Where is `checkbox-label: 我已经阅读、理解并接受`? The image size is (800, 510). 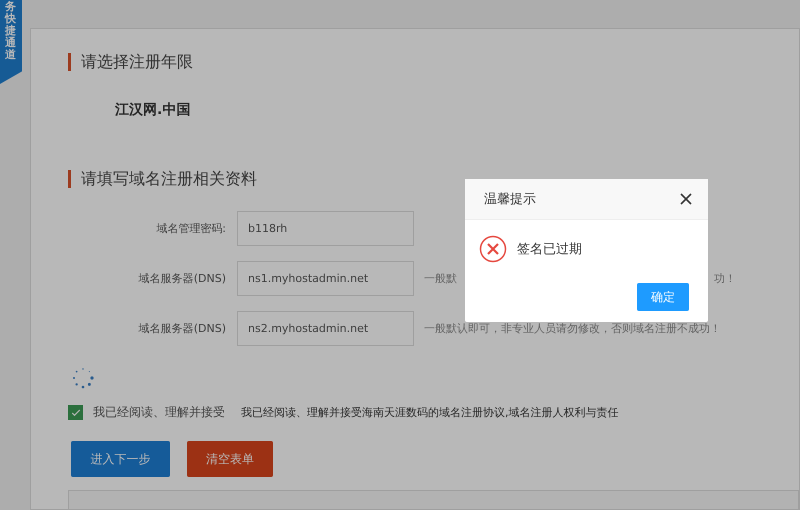
checkbox-label: 我已经阅读、理解并接受 is located at coordinates (159, 412).